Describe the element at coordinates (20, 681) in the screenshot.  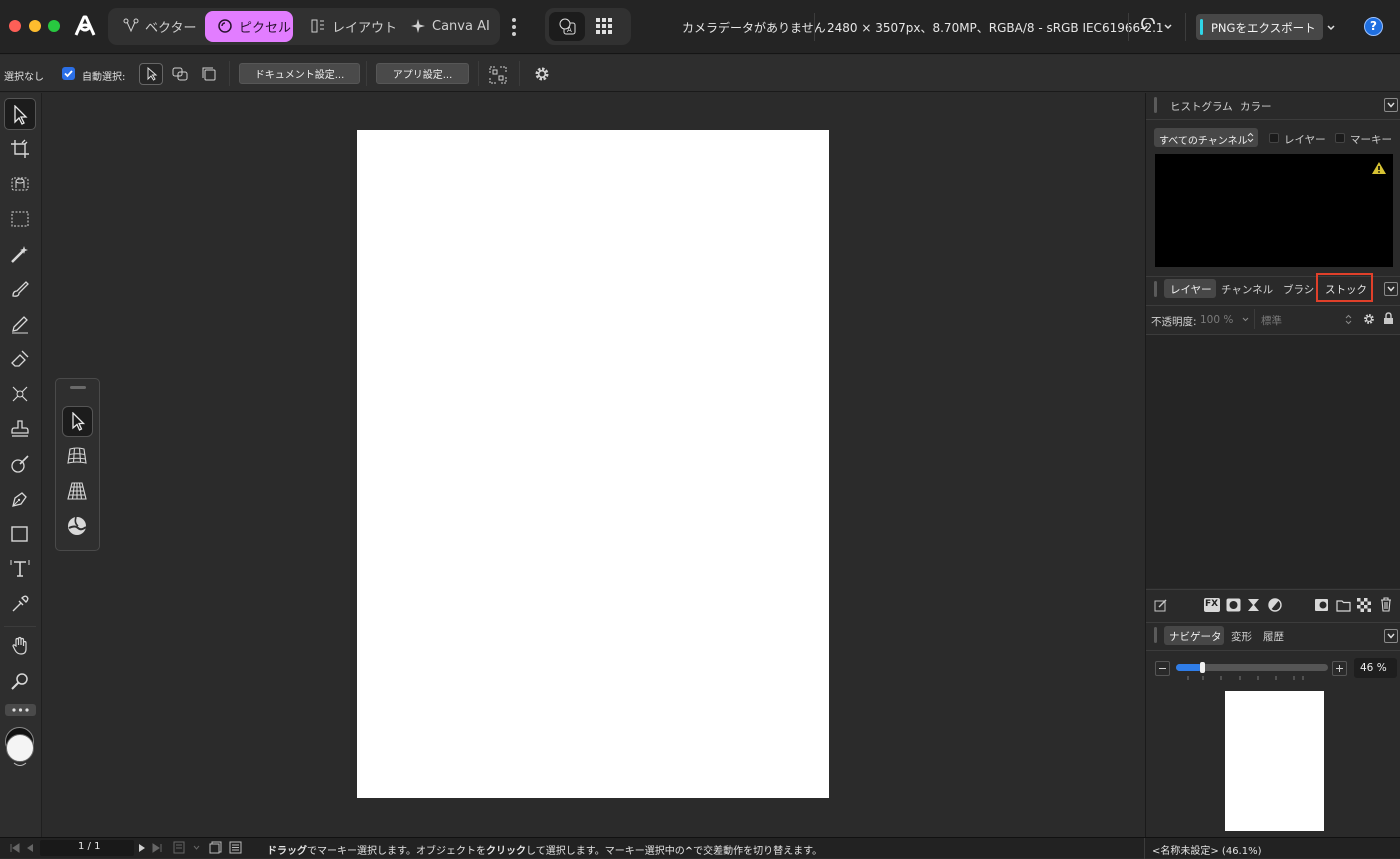
I see `zoom-tool` at that location.